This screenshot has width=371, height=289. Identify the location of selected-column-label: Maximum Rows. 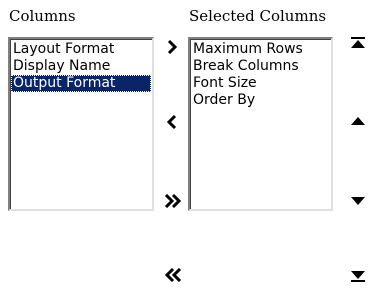
(248, 49).